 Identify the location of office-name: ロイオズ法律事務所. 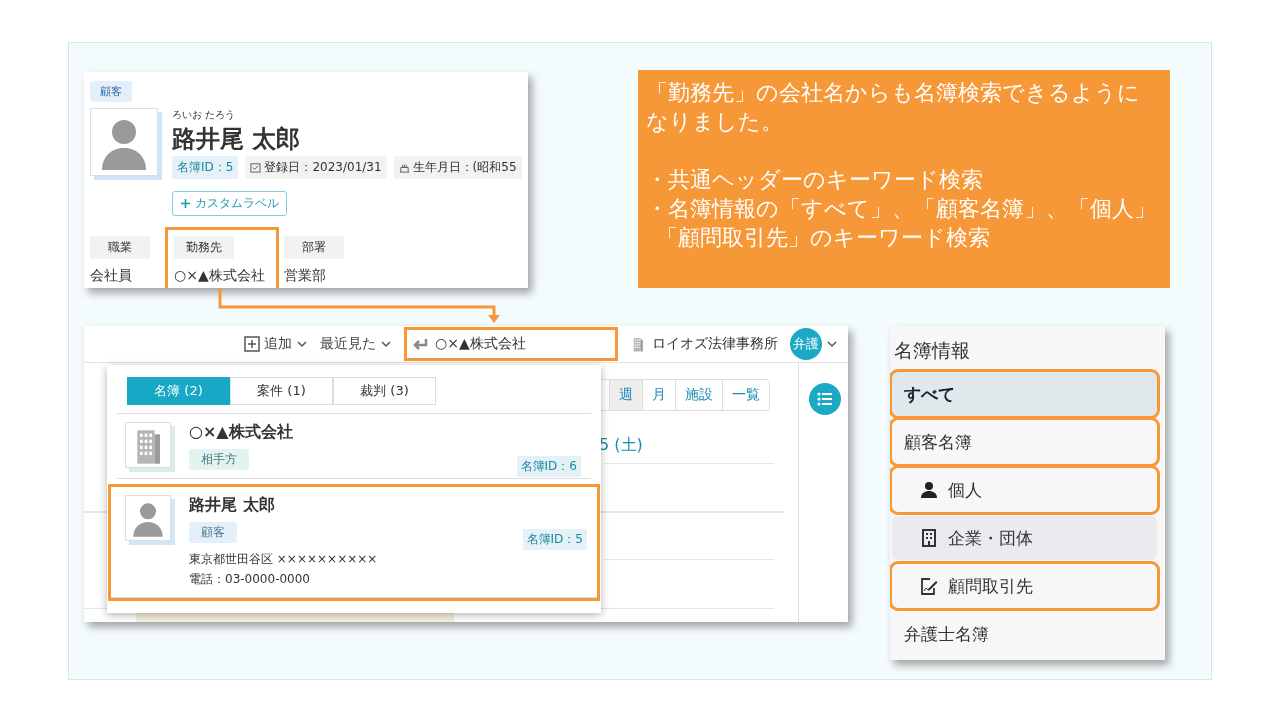
(704, 344).